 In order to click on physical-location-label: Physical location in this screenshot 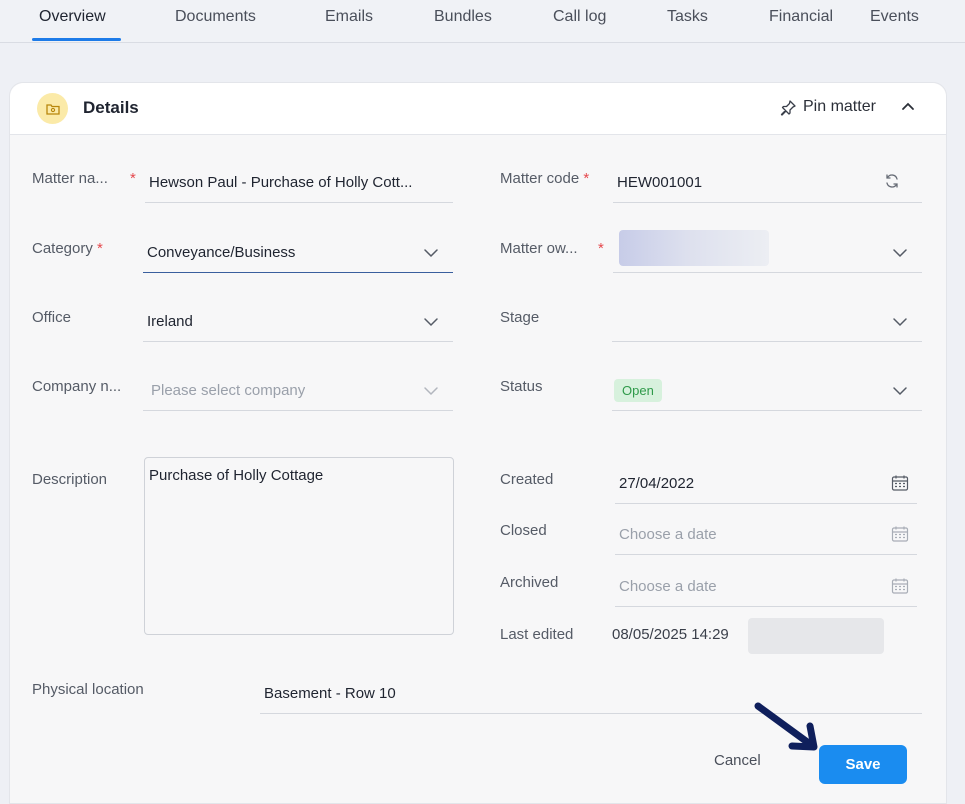, I will do `click(88, 689)`.